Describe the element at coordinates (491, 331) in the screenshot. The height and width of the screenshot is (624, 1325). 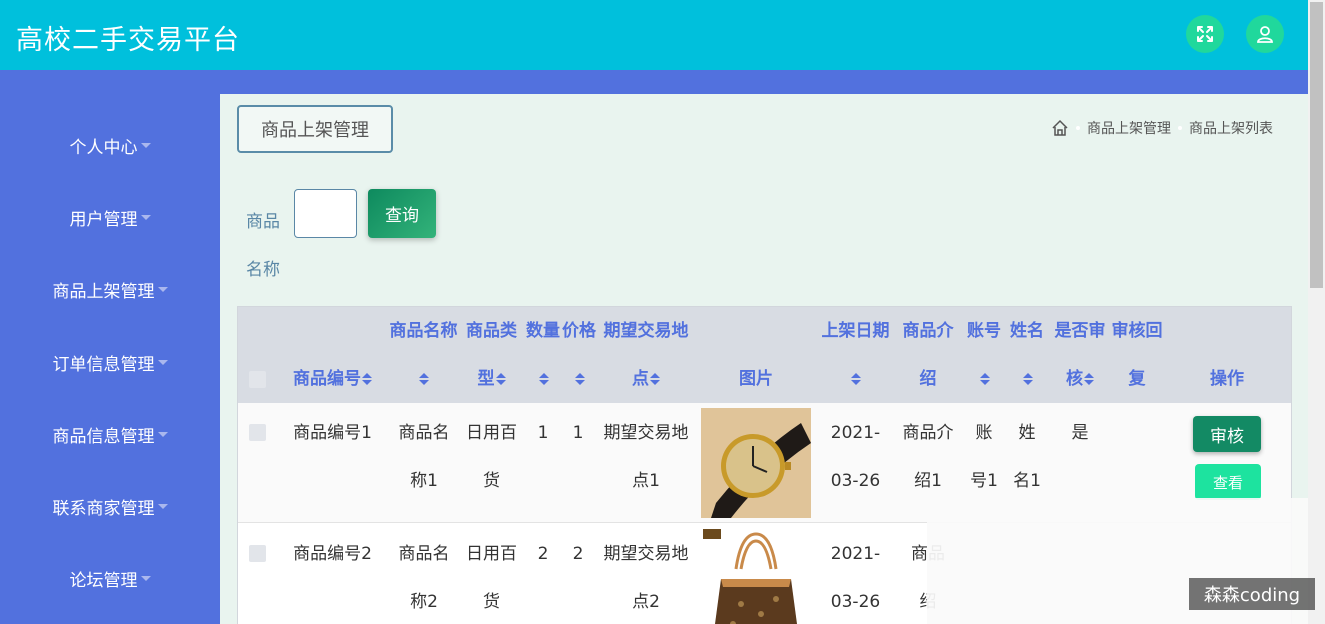
I see `col-header-type: 商品类` at that location.